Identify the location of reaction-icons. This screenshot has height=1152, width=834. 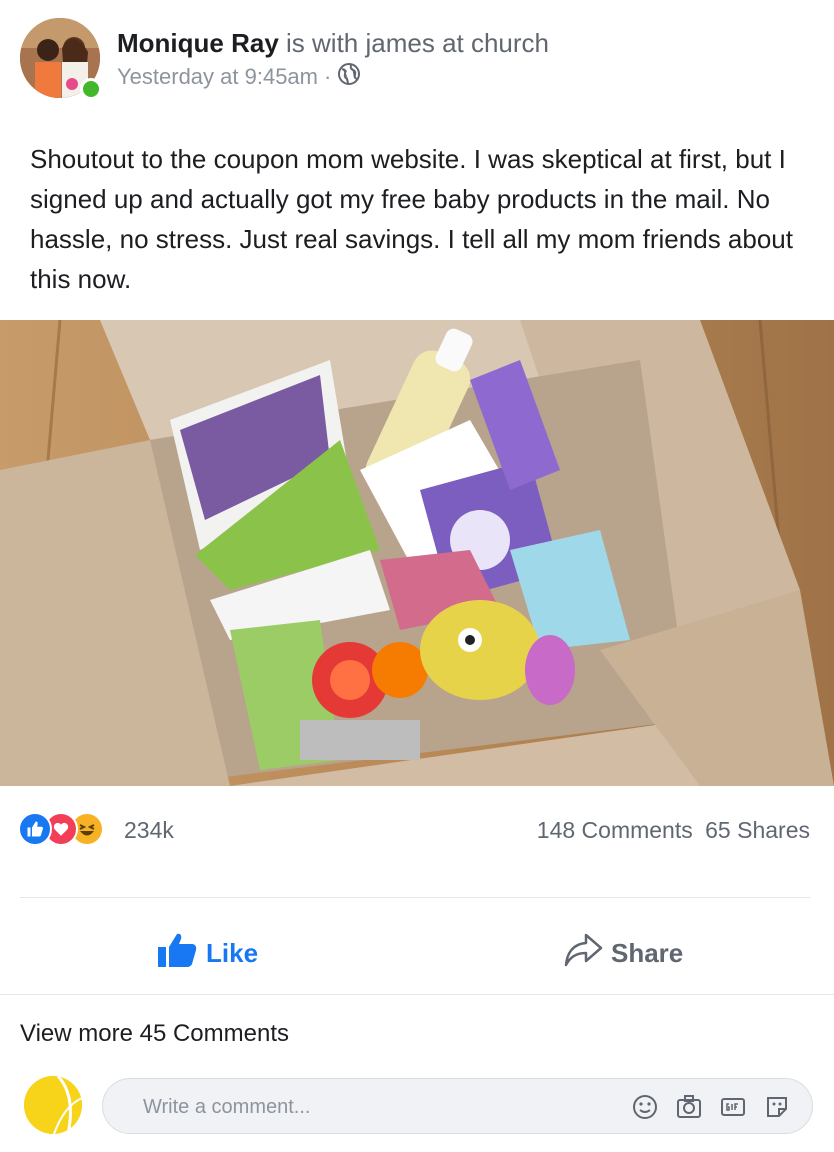
(61, 829).